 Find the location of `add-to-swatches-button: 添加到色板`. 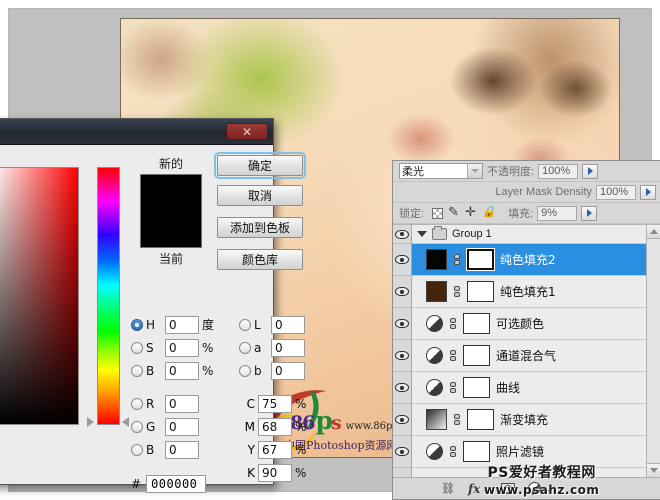

add-to-swatches-button: 添加到色板 is located at coordinates (260, 227).